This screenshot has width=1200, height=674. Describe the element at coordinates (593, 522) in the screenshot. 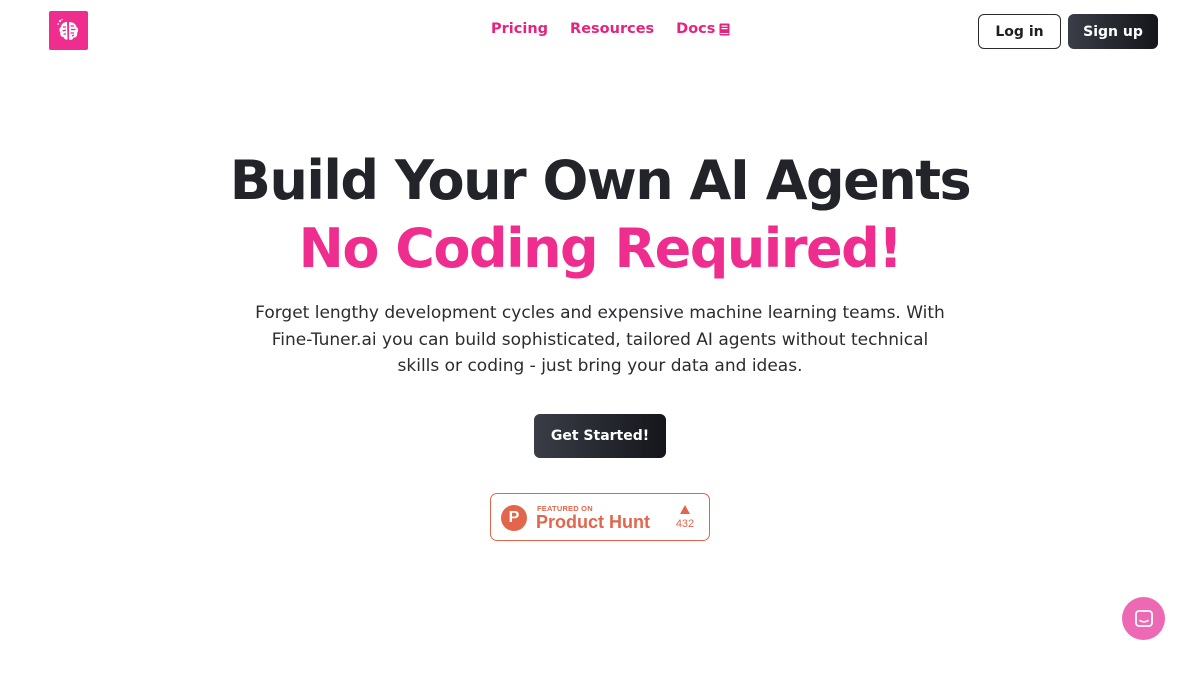

I see `product-hunt-name: Product Hunt` at that location.